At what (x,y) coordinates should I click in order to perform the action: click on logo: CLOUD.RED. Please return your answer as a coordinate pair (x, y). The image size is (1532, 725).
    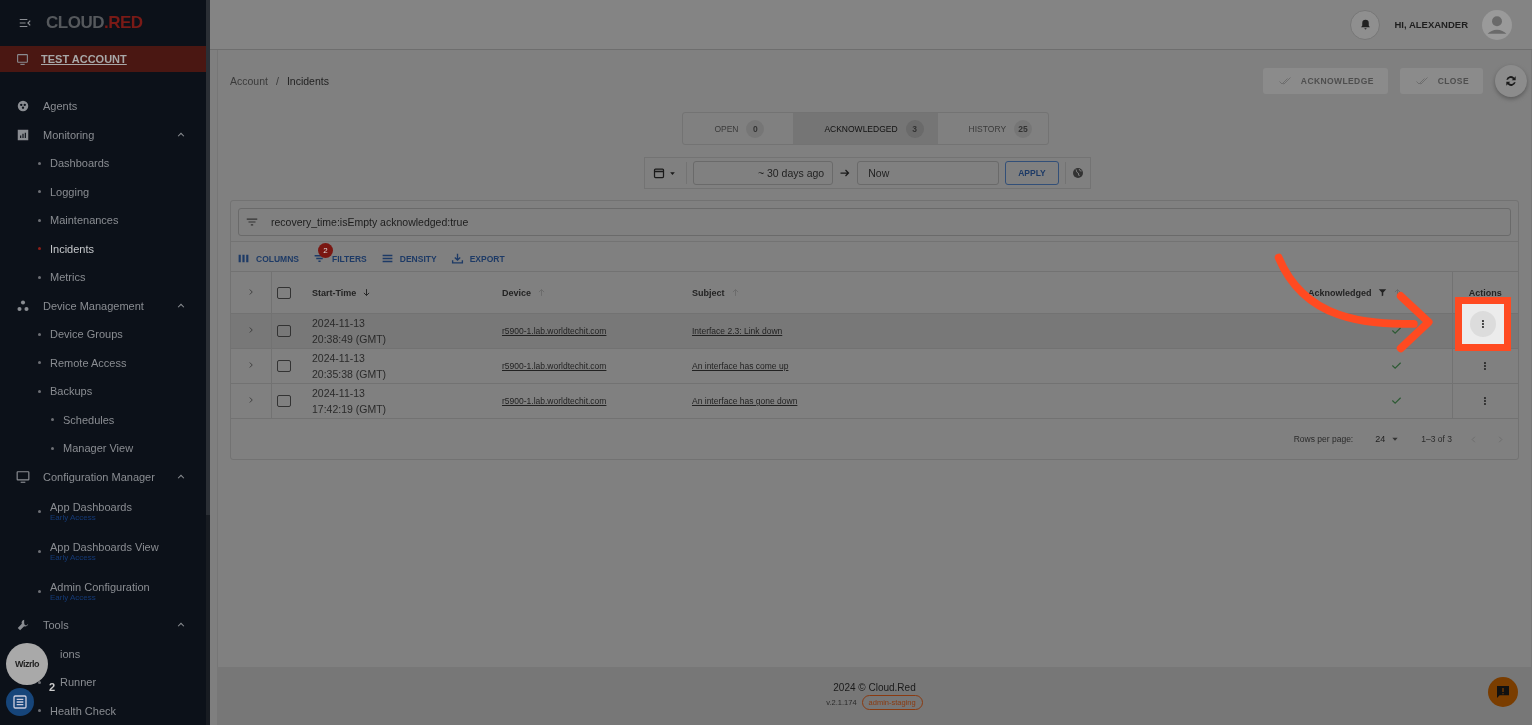
    Looking at the image, I should click on (94, 23).